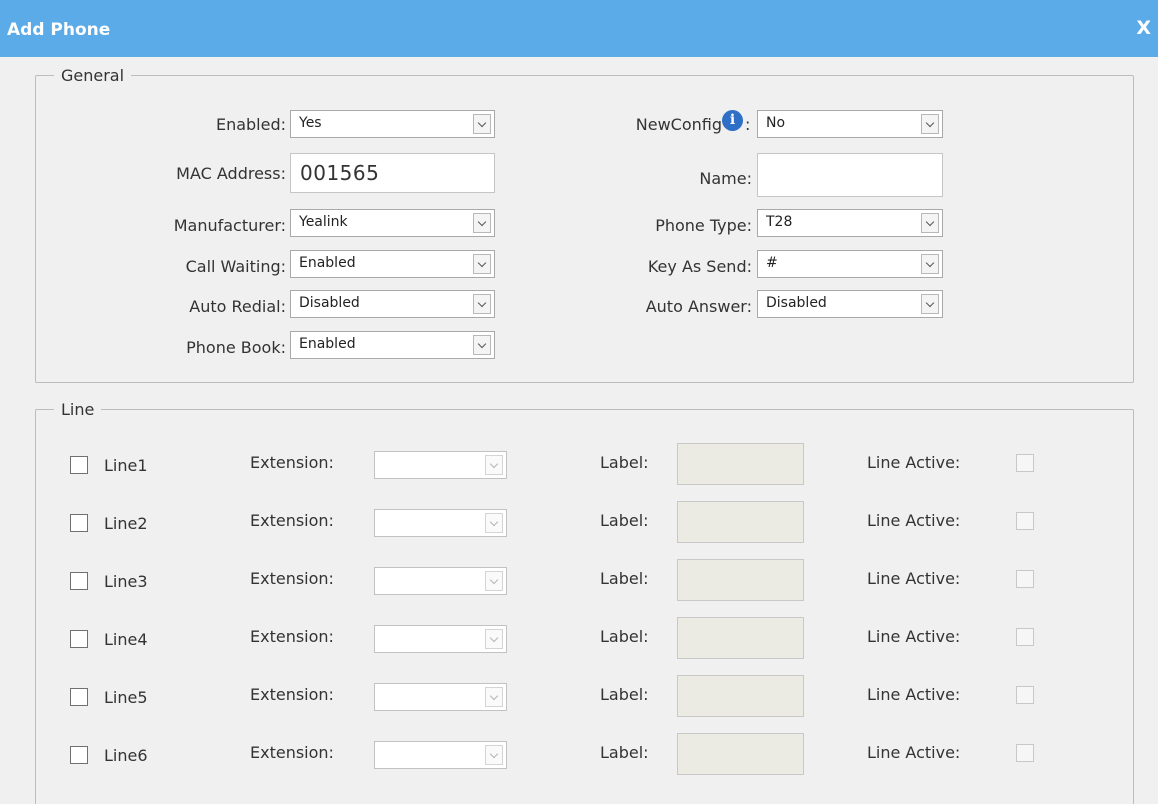  What do you see at coordinates (1143, 28) in the screenshot?
I see `close-button: X` at bounding box center [1143, 28].